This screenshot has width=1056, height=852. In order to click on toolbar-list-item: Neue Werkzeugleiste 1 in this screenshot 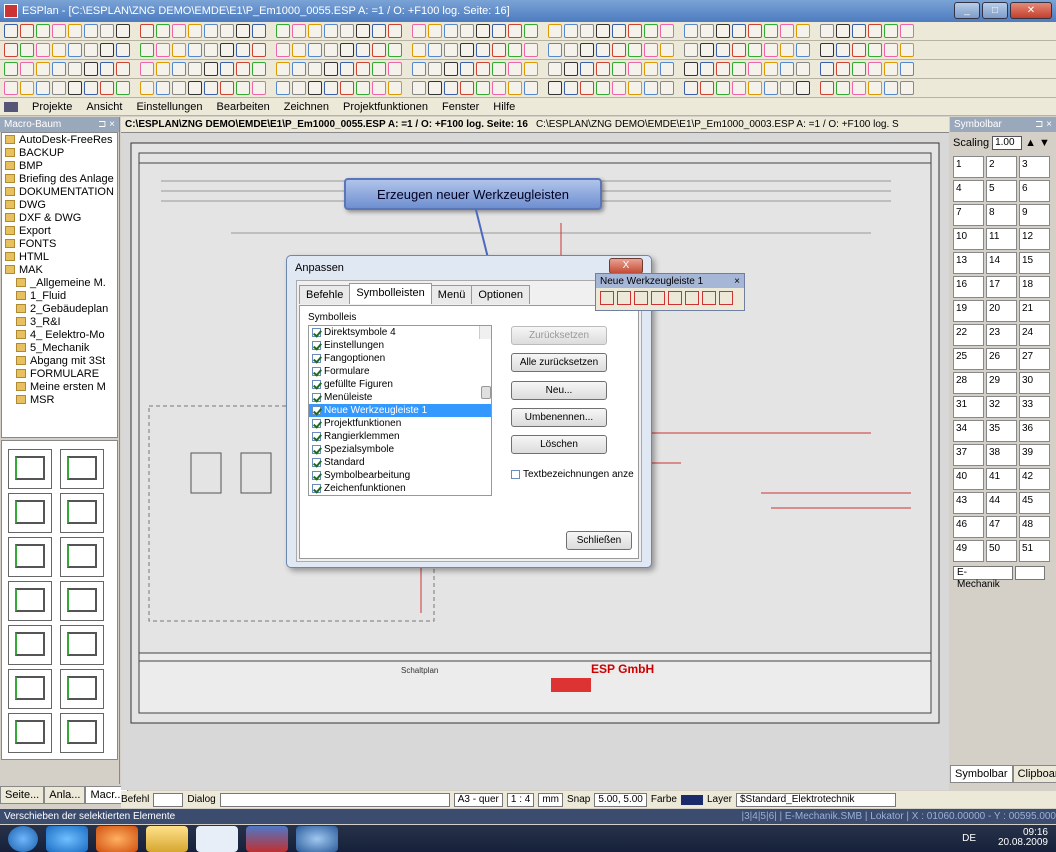, I will do `click(400, 410)`.